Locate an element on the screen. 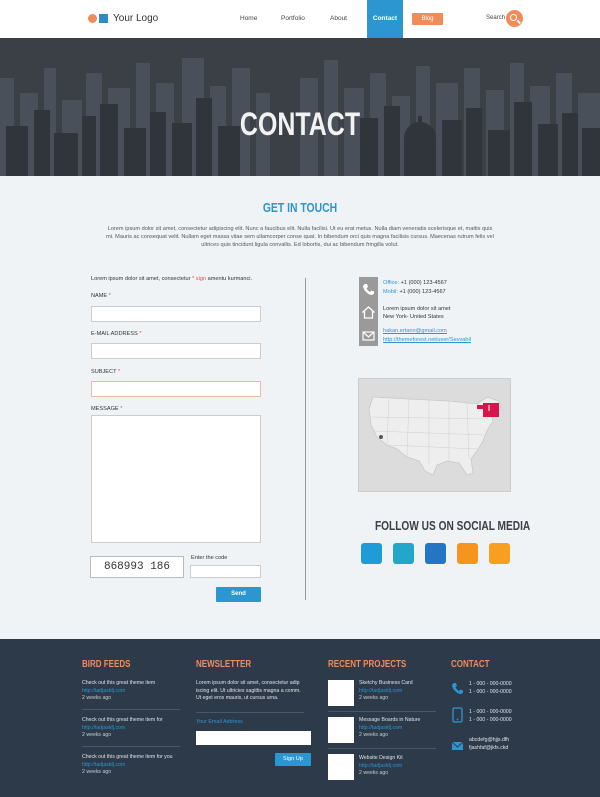 Image resolution: width=600 pixels, height=797 pixels. logo-circle-icon is located at coordinates (92, 18).